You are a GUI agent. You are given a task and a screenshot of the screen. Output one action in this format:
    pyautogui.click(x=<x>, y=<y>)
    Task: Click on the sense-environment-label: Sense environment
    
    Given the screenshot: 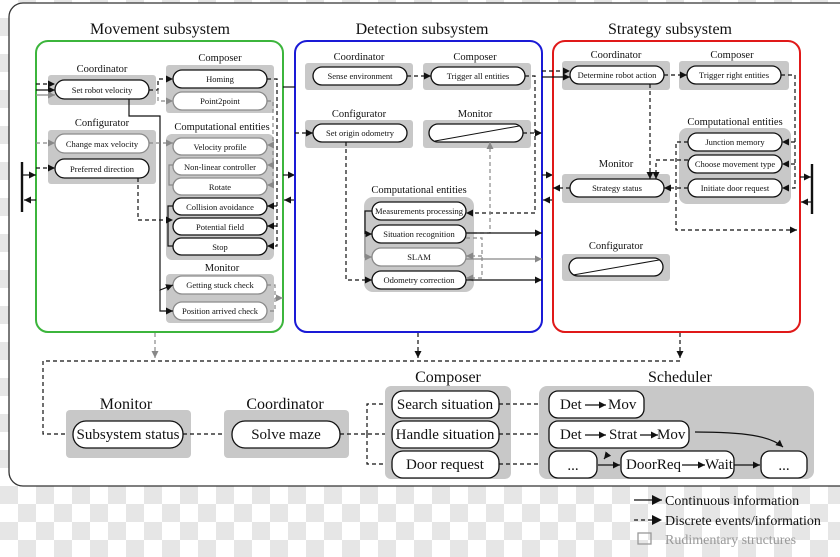 What is the action you would take?
    pyautogui.click(x=361, y=76)
    